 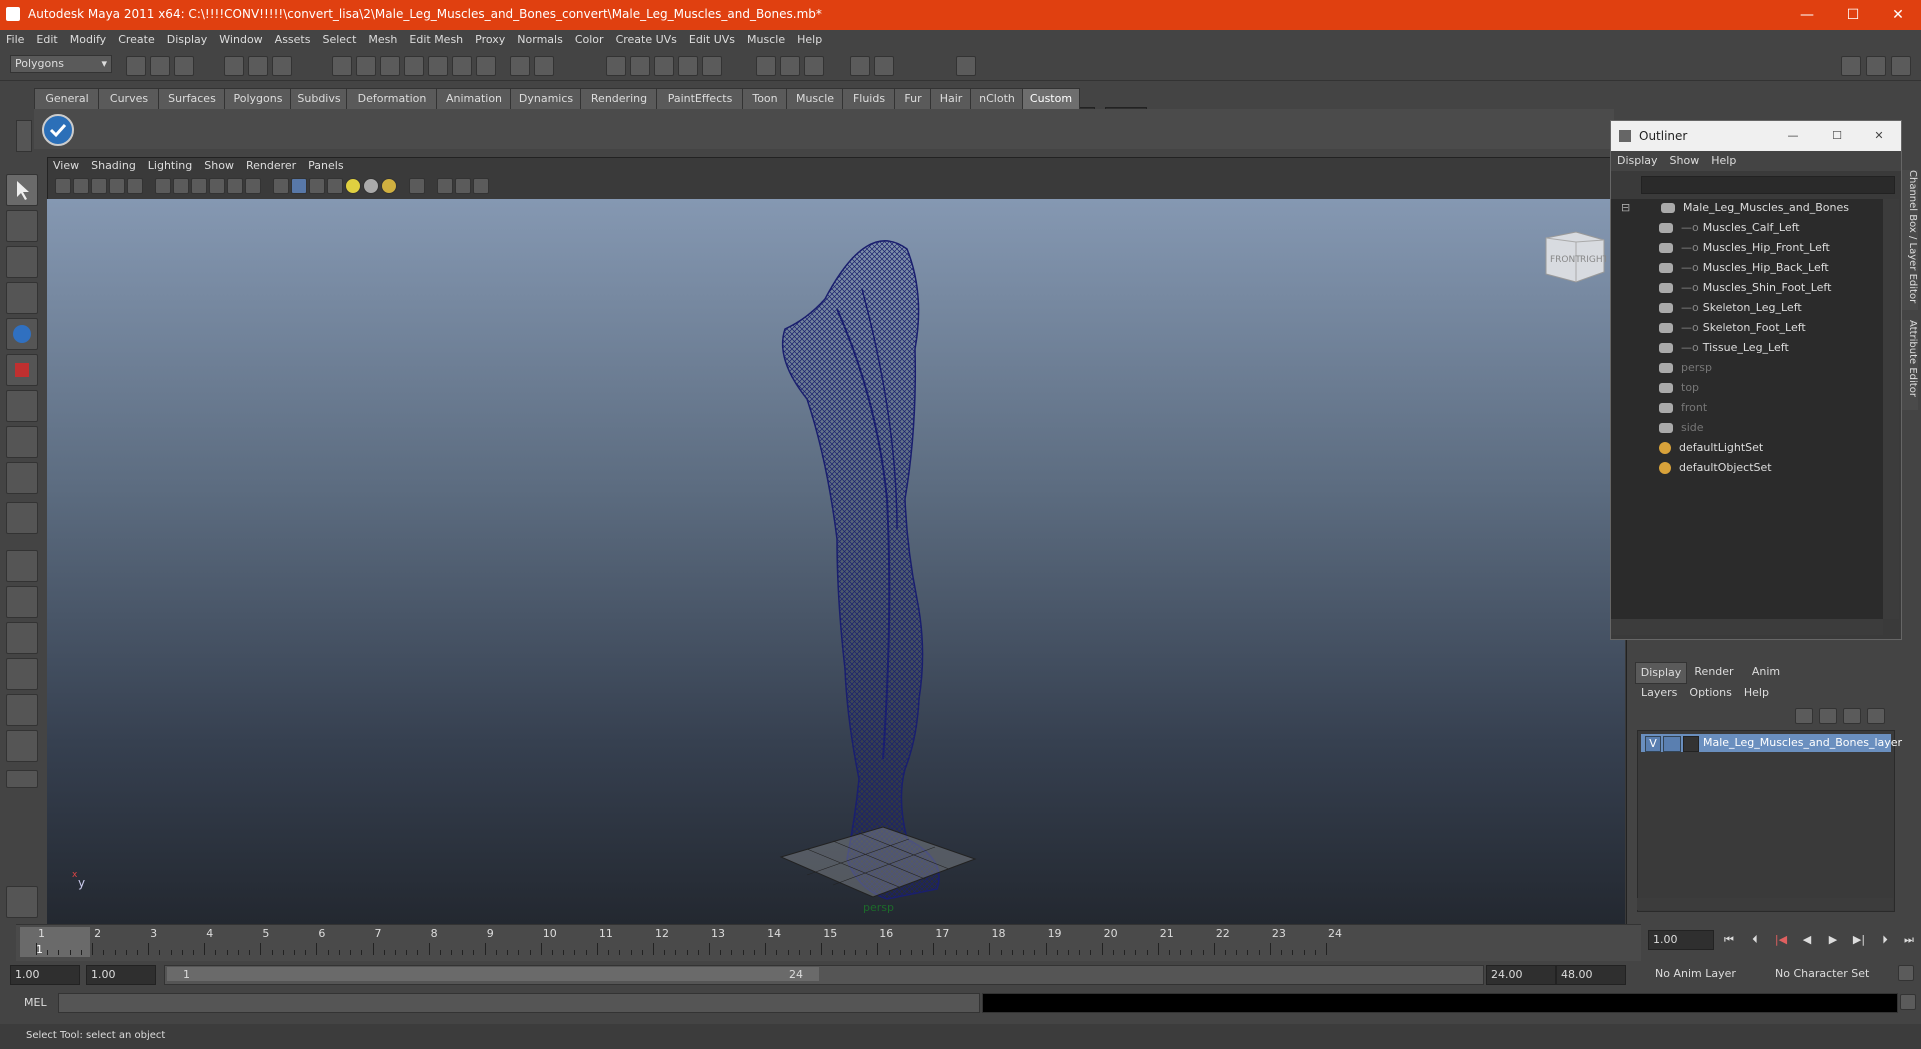 I want to click on display-render-icon, so click(x=766, y=66).